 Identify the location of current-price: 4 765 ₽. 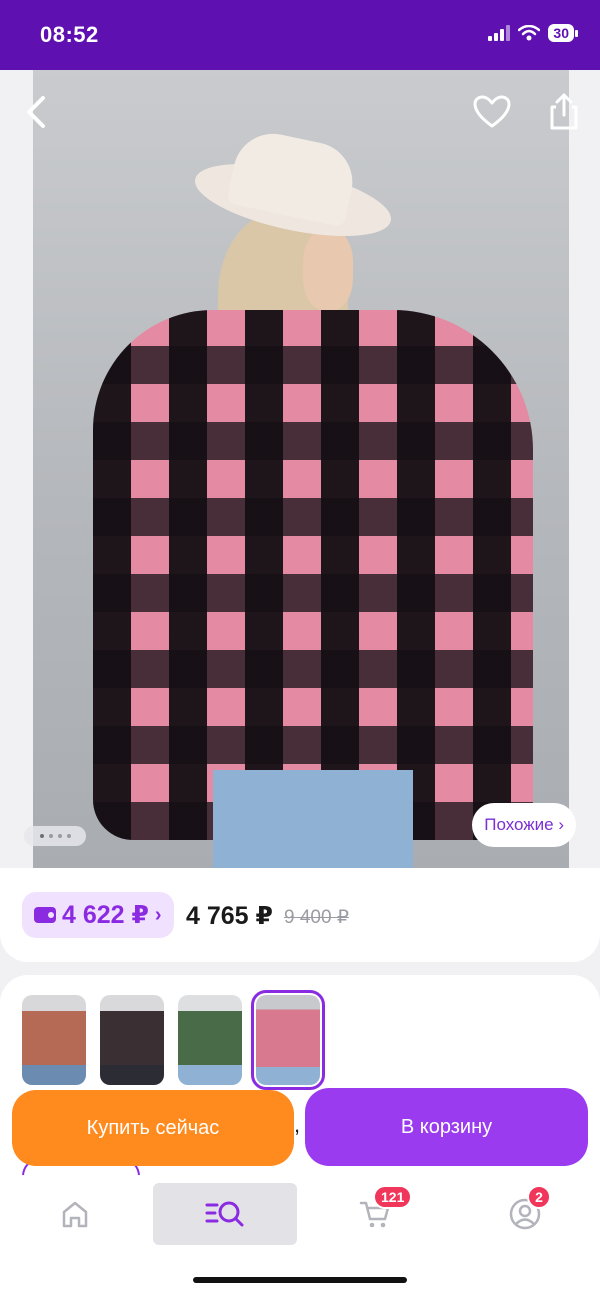
(229, 916).